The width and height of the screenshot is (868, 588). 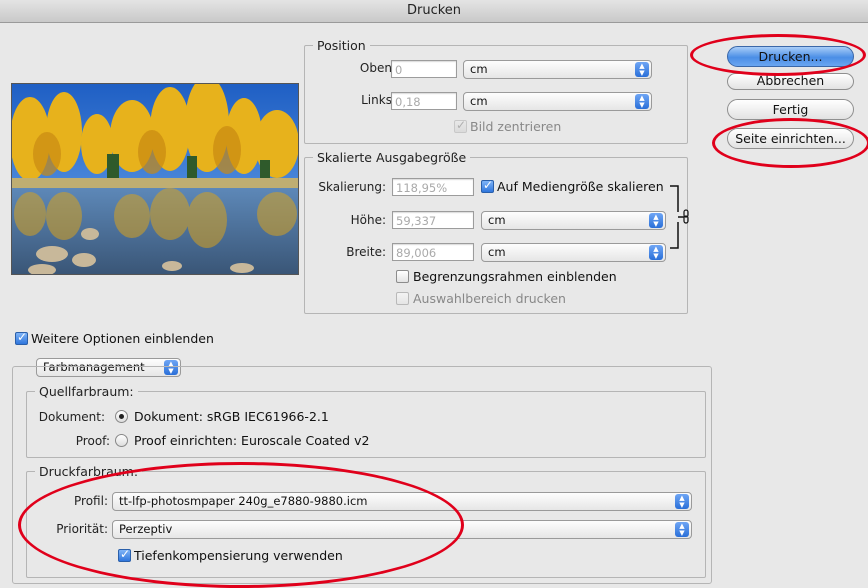 What do you see at coordinates (557, 101) in the screenshot?
I see `left-unit-popup: cm ▲ ▼` at bounding box center [557, 101].